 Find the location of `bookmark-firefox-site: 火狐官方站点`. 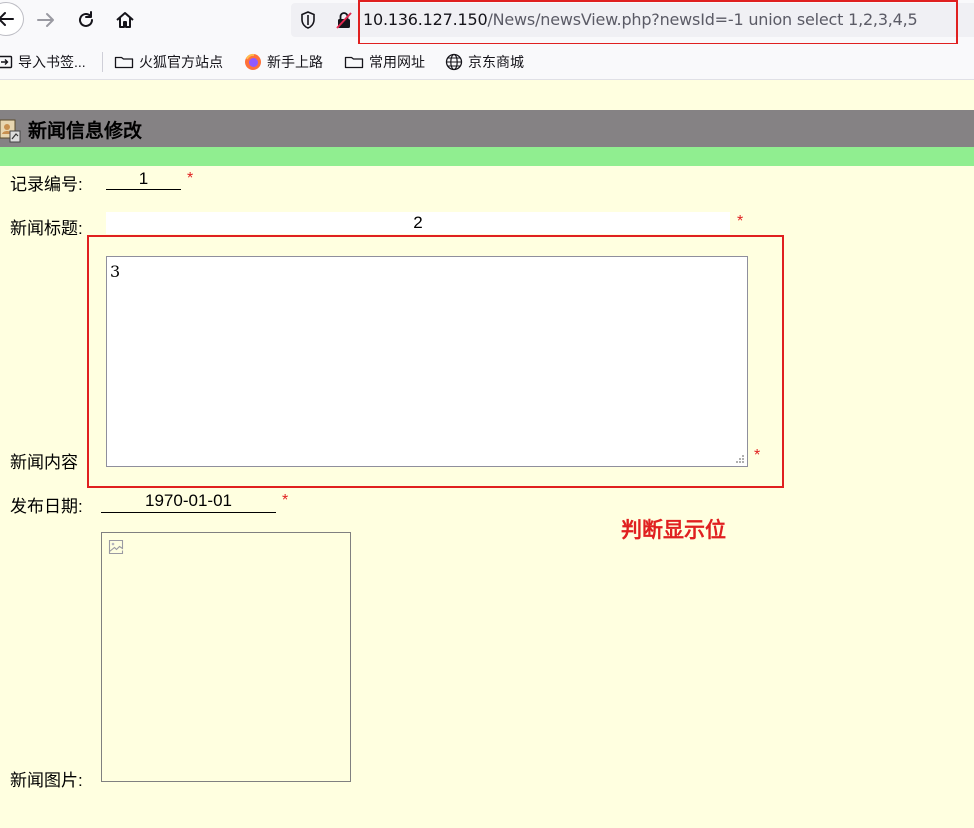

bookmark-firefox-site: 火狐官方站点 is located at coordinates (168, 62).